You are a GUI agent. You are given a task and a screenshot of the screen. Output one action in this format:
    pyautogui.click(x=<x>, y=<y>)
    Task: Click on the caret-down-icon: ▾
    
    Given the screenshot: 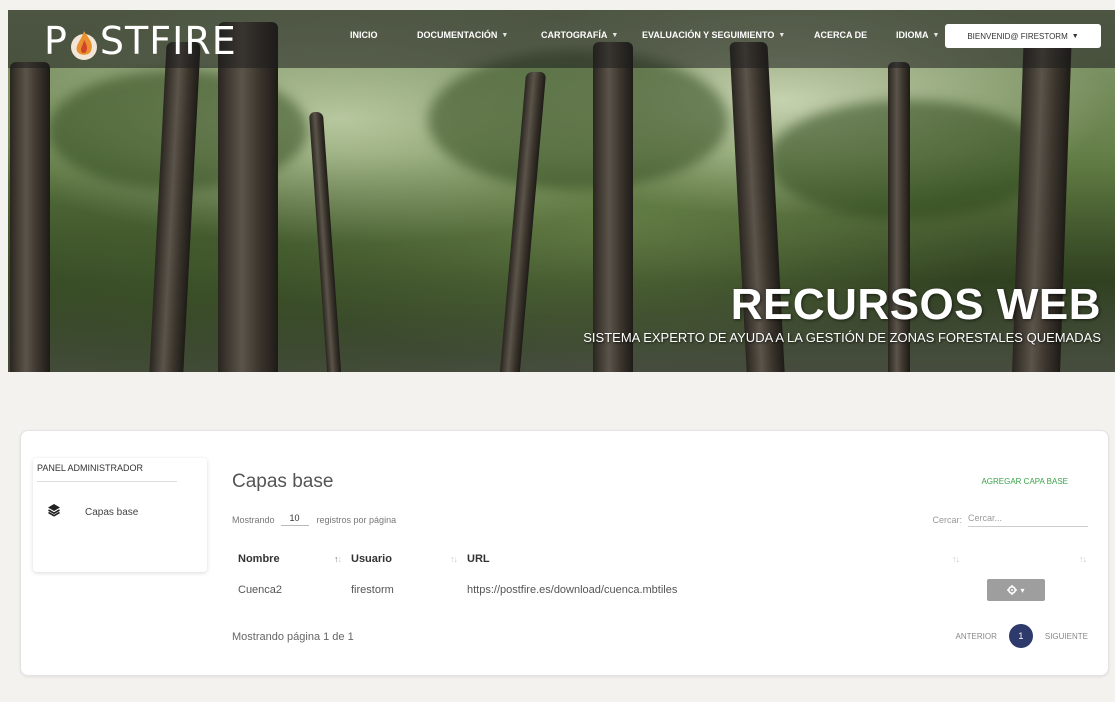 What is the action you would take?
    pyautogui.click(x=1022, y=590)
    